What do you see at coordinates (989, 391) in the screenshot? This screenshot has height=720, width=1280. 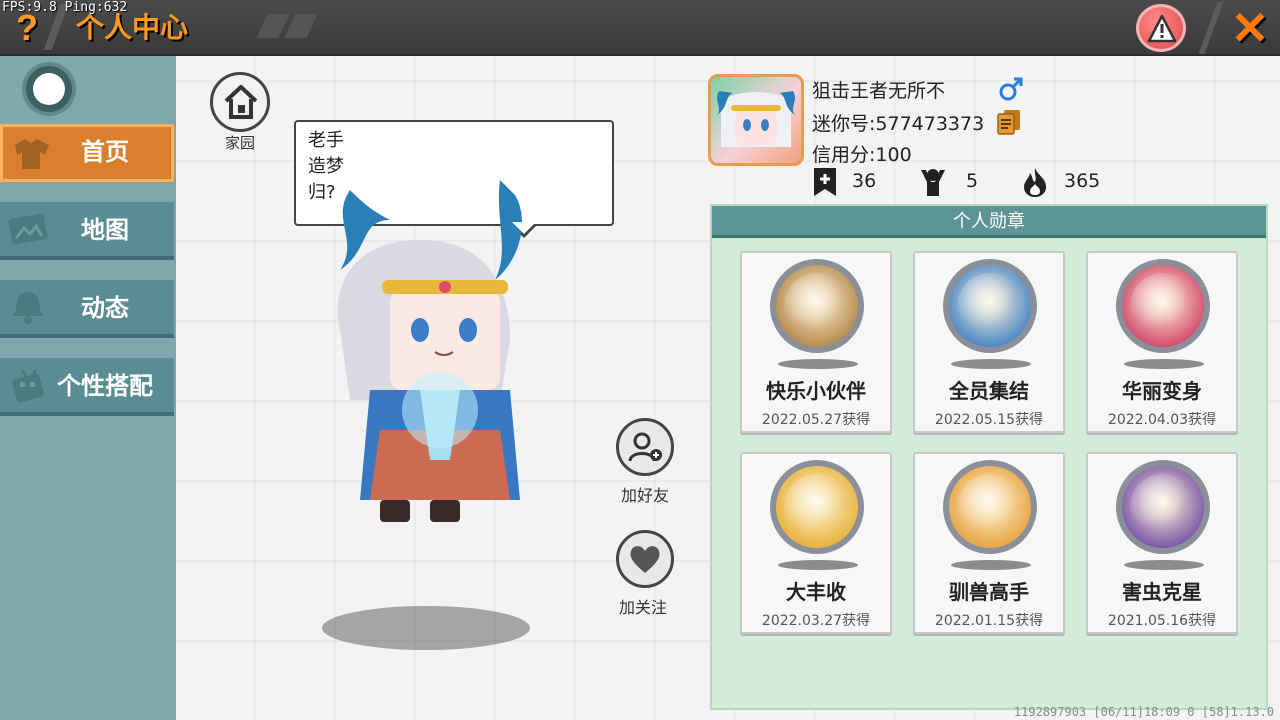 I see `medal-name: 全员集结` at bounding box center [989, 391].